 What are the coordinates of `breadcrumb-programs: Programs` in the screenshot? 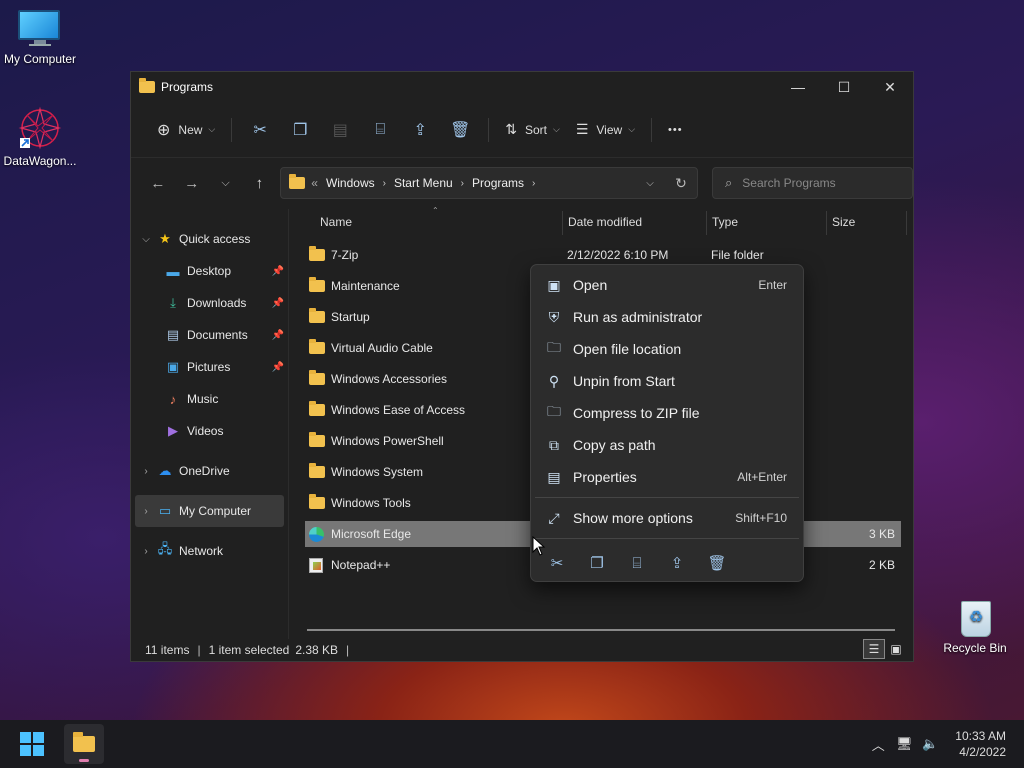 It's located at (498, 183).